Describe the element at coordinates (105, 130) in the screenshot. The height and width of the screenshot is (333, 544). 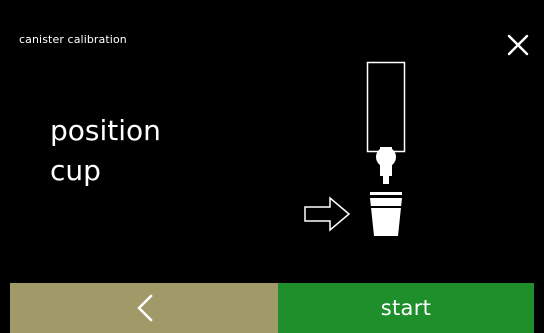
I see `instruction-line-1: position` at that location.